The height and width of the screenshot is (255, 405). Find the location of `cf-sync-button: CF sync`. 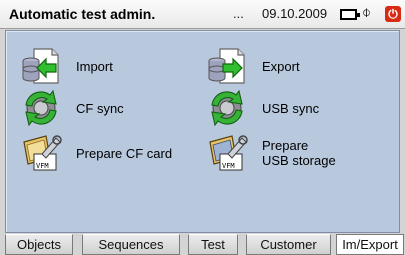

cf-sync-button: CF sync is located at coordinates (72, 108).